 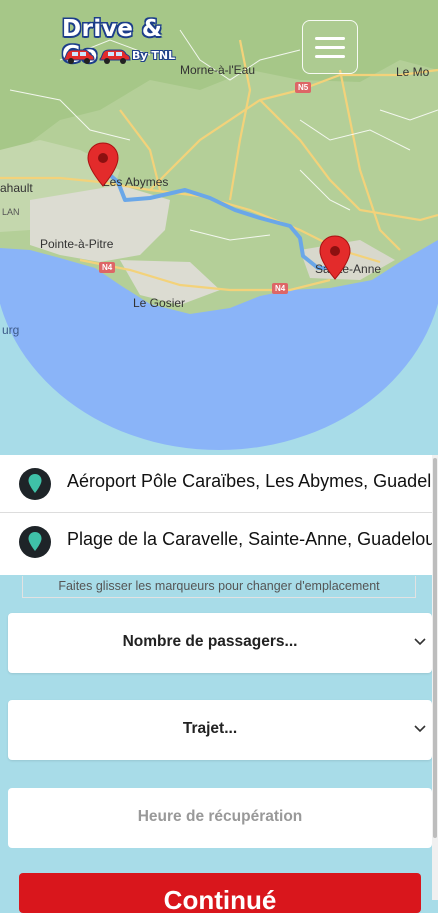 I want to click on map-label-baie-mahault: ahault, so click(x=16, y=188).